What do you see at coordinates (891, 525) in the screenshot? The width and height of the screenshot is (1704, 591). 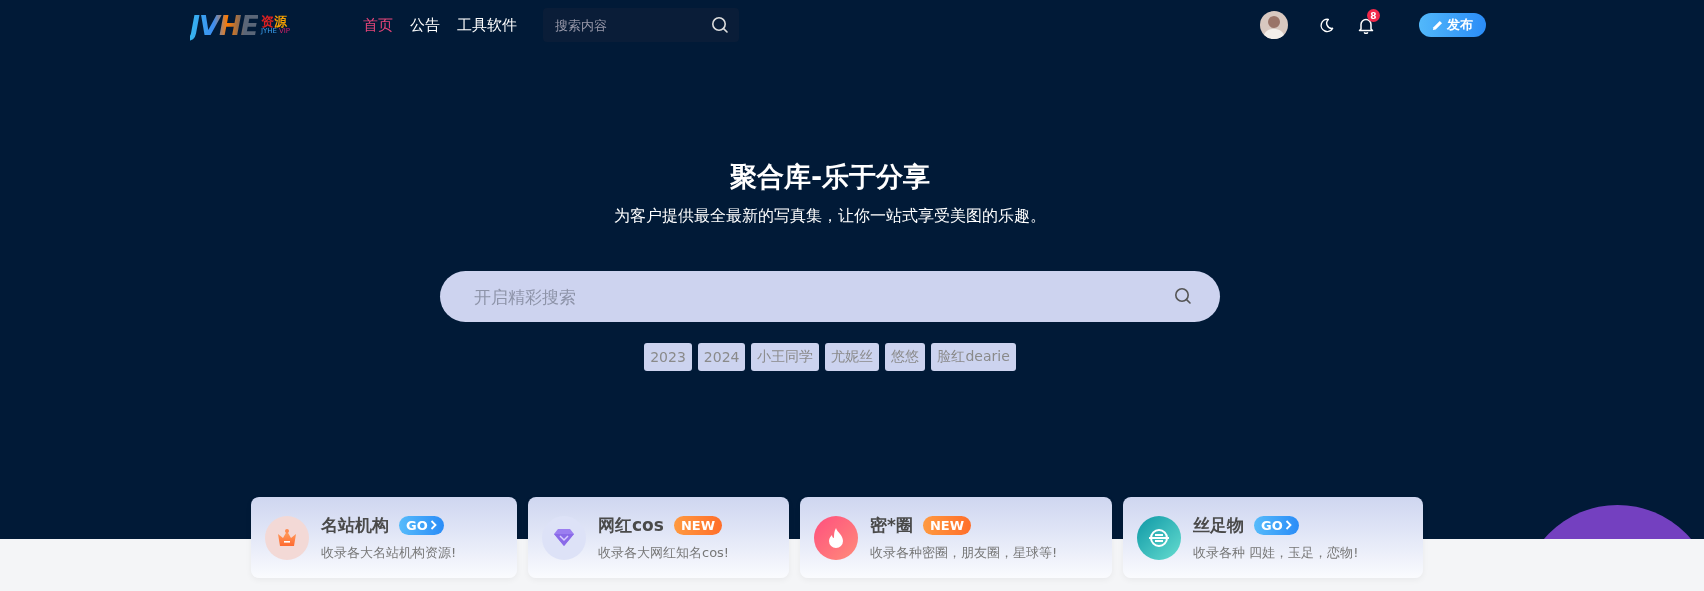 I see `card-title: 密*圈` at bounding box center [891, 525].